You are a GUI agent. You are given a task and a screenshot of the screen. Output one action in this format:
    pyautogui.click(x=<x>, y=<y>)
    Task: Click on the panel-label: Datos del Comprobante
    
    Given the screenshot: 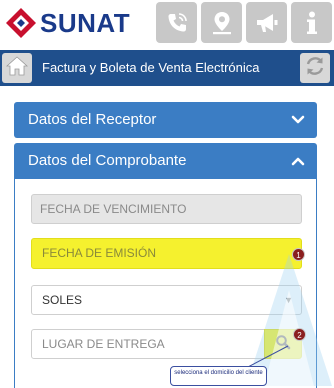 What is the action you would take?
    pyautogui.click(x=107, y=160)
    